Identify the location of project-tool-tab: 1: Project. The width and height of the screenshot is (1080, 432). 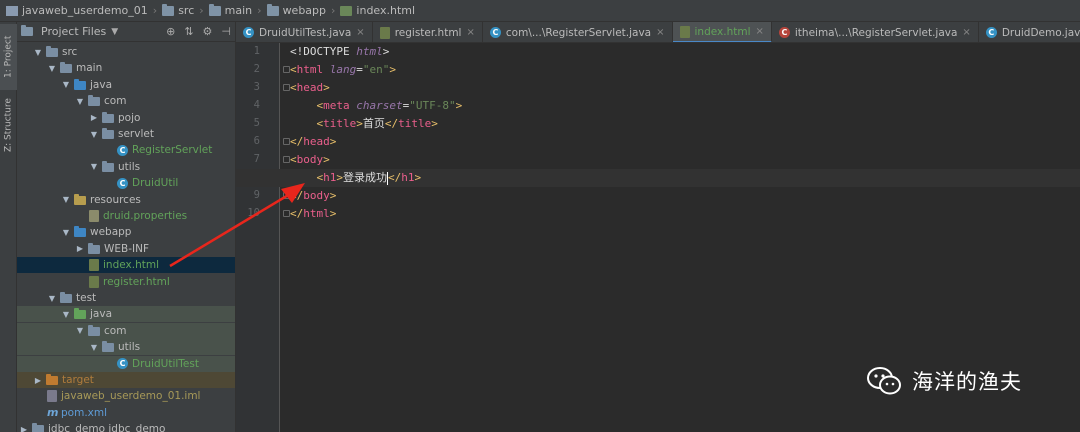
(8, 57).